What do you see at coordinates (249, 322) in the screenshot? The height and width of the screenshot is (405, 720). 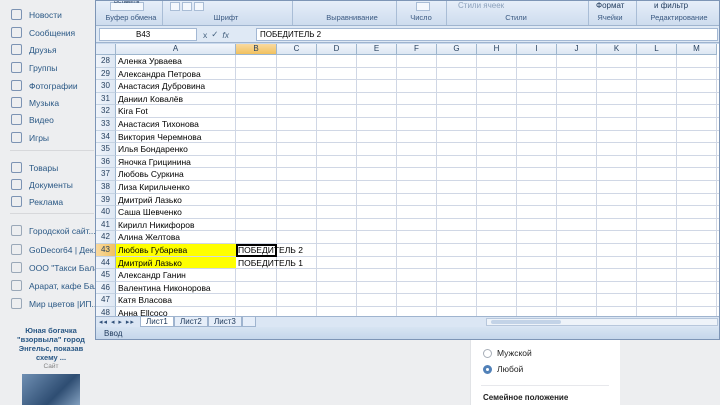 I see `insert-sheet-icon` at bounding box center [249, 322].